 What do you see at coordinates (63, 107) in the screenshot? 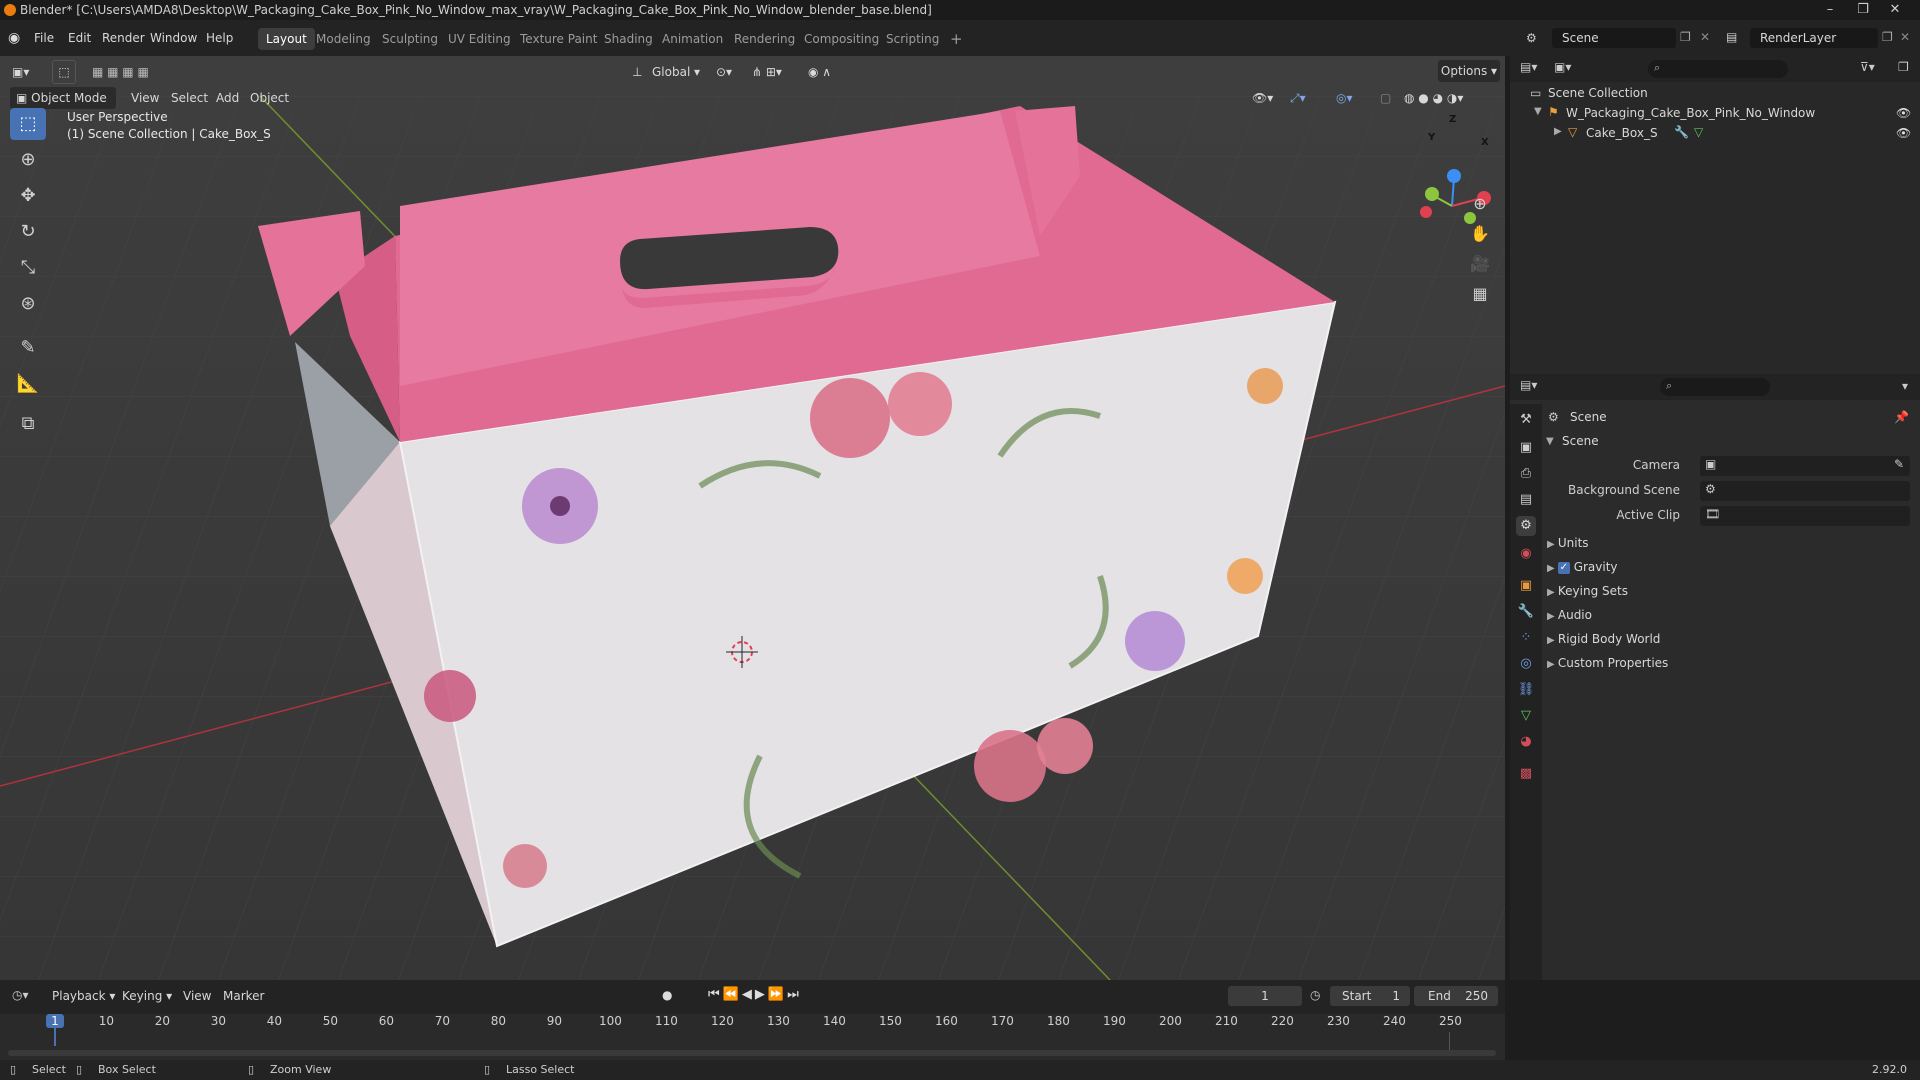
I see `mode-dropdown: ▣ Object Mode ▾` at bounding box center [63, 107].